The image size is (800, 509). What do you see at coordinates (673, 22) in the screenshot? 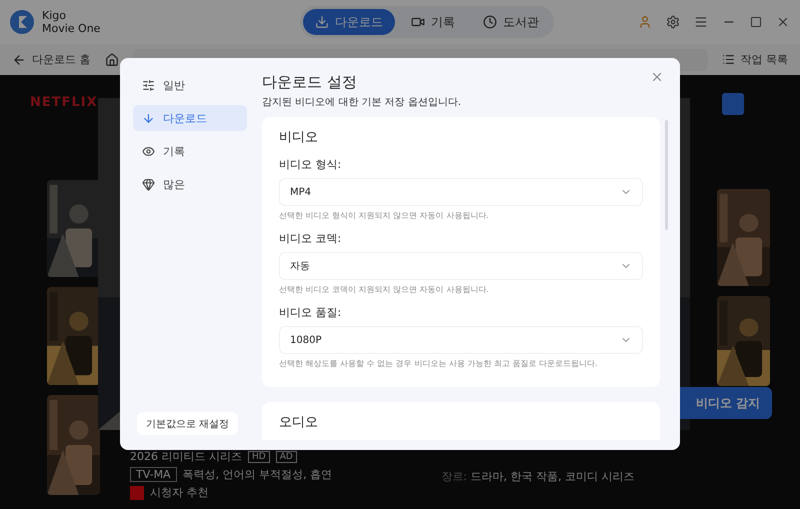
I see `settings-icon` at bounding box center [673, 22].